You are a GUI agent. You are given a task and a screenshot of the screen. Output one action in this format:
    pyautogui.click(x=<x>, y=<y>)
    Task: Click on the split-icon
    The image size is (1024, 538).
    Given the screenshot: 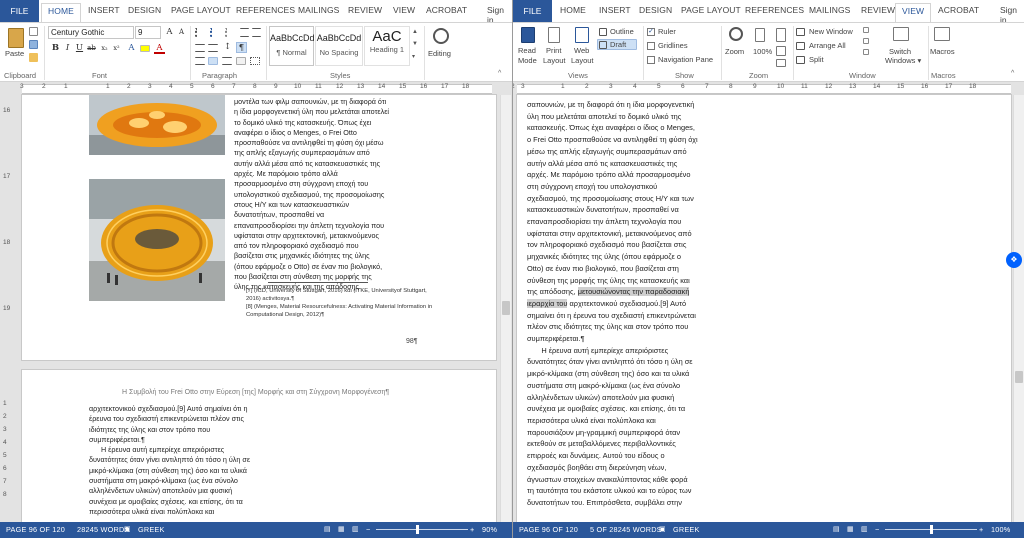 What is the action you would take?
    pyautogui.click(x=800, y=60)
    